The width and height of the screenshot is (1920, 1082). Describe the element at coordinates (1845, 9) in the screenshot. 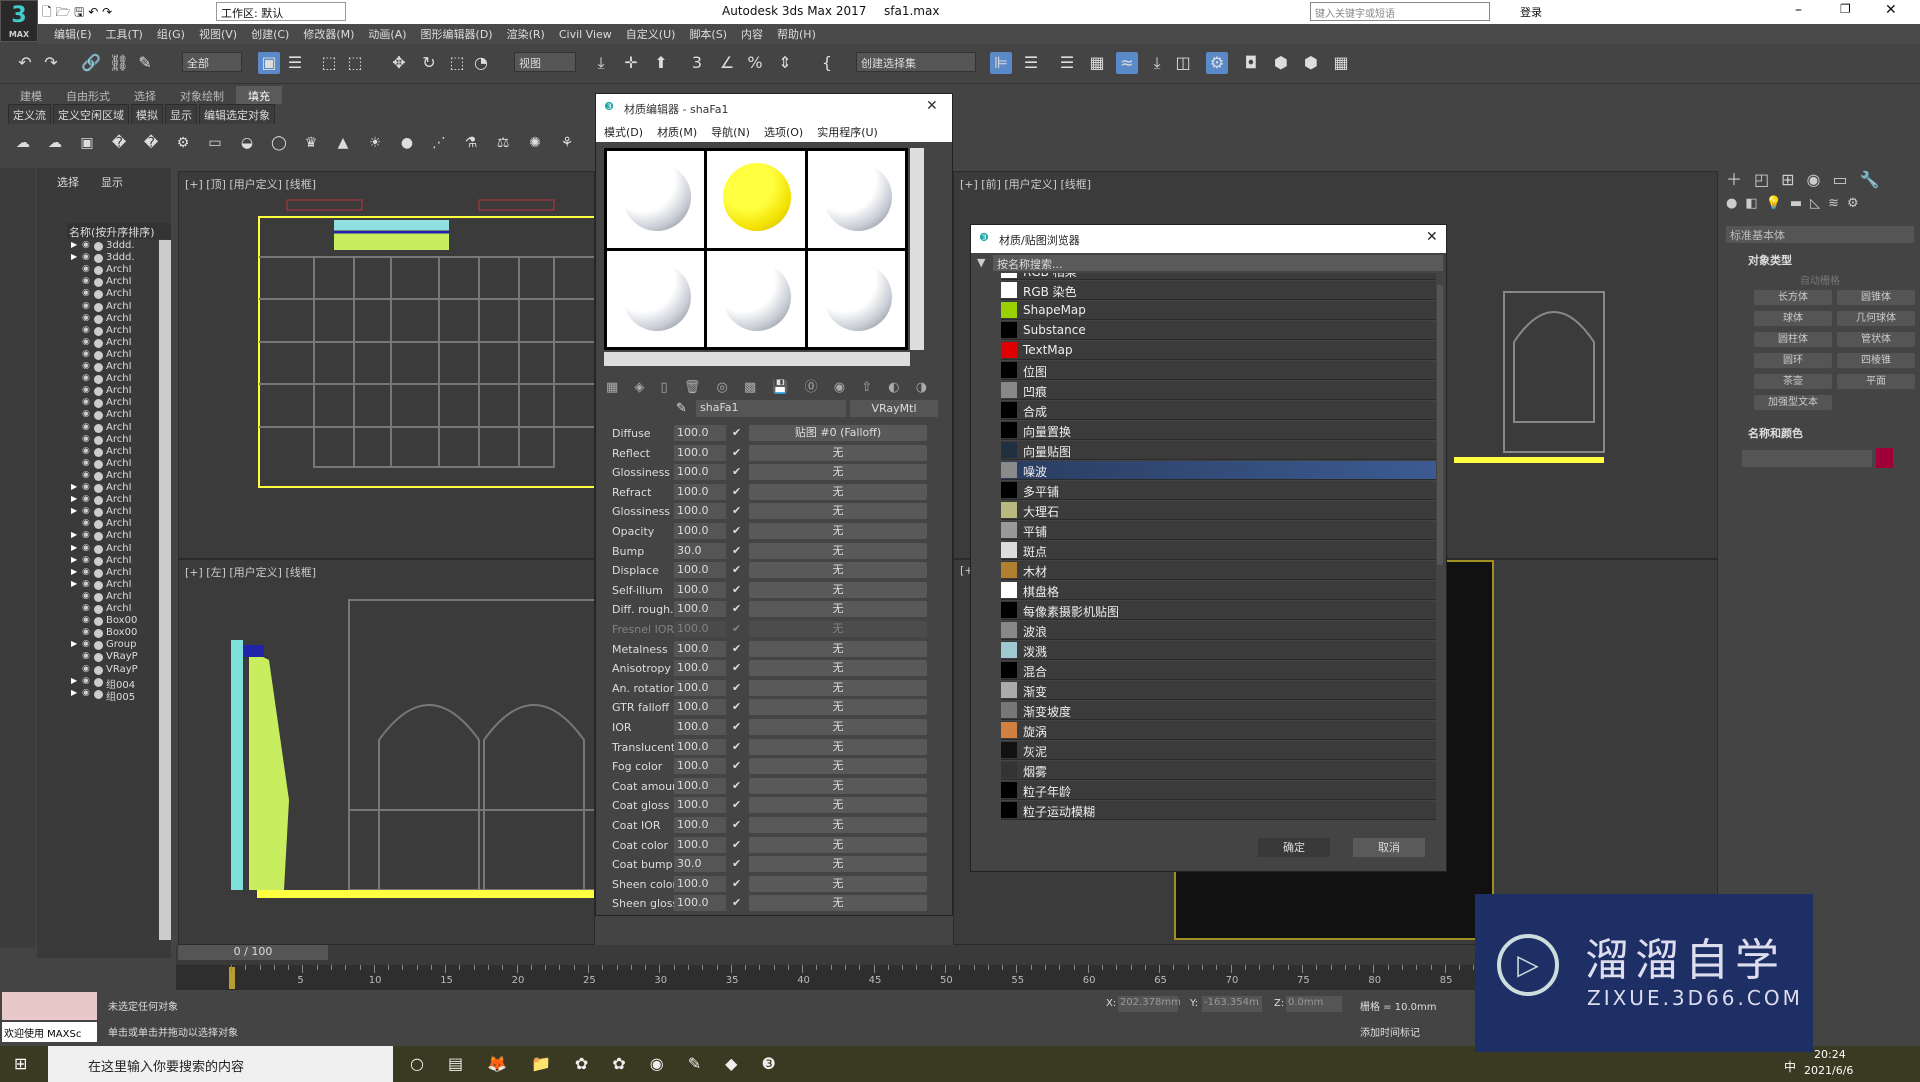

I see `maximize-button: ❐` at that location.